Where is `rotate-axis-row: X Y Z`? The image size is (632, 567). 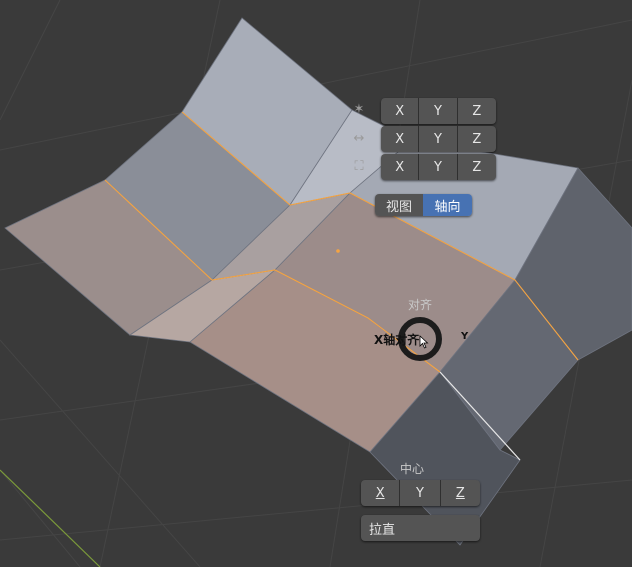 rotate-axis-row: X Y Z is located at coordinates (438, 167).